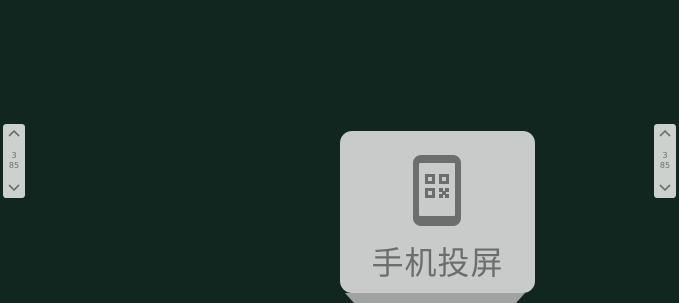  Describe the element at coordinates (435, 298) in the screenshot. I see `tile-shadow` at that location.